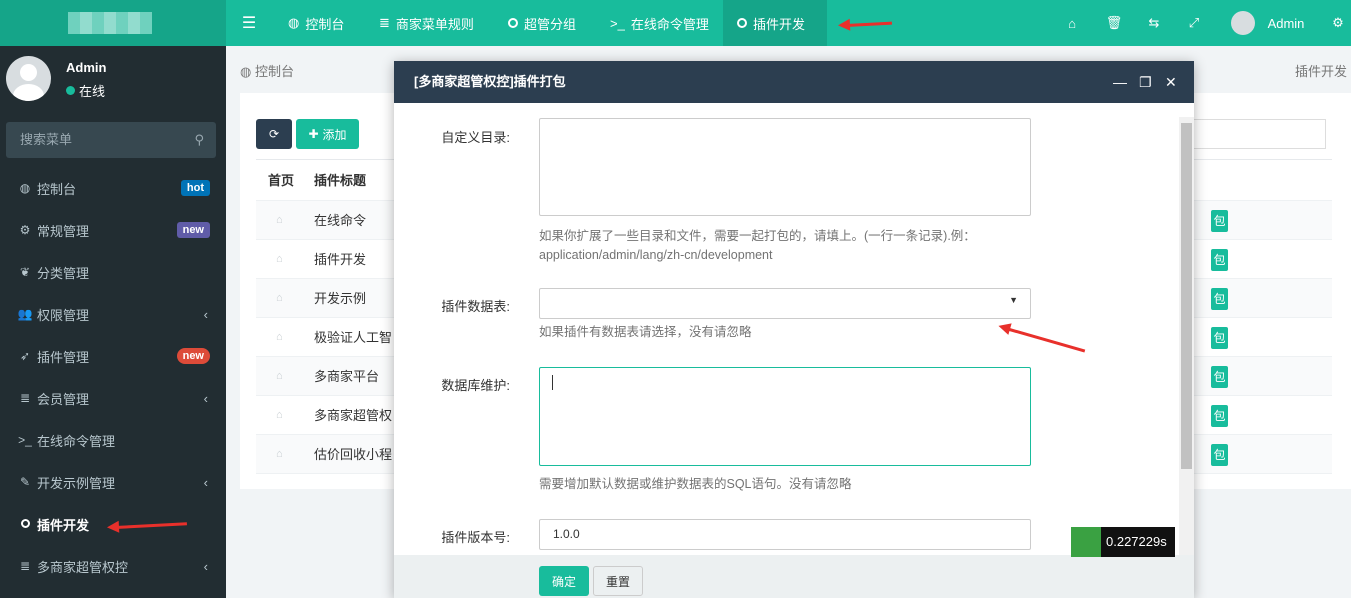 The height and width of the screenshot is (598, 1351). Describe the element at coordinates (25, 272) in the screenshot. I see `leaf-icon: ❦` at that location.